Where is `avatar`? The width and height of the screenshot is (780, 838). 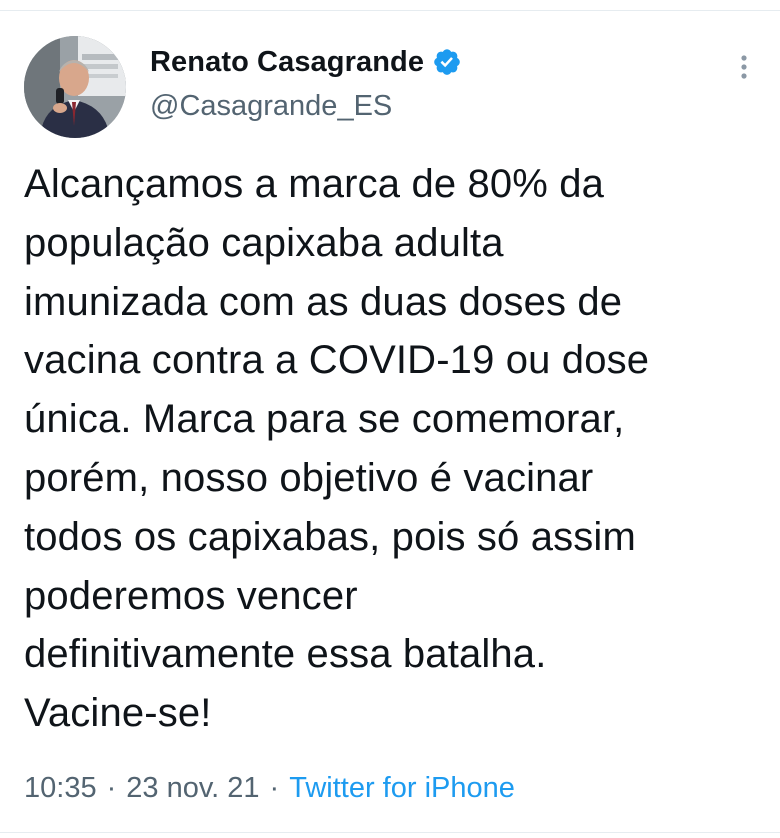 avatar is located at coordinates (75, 87).